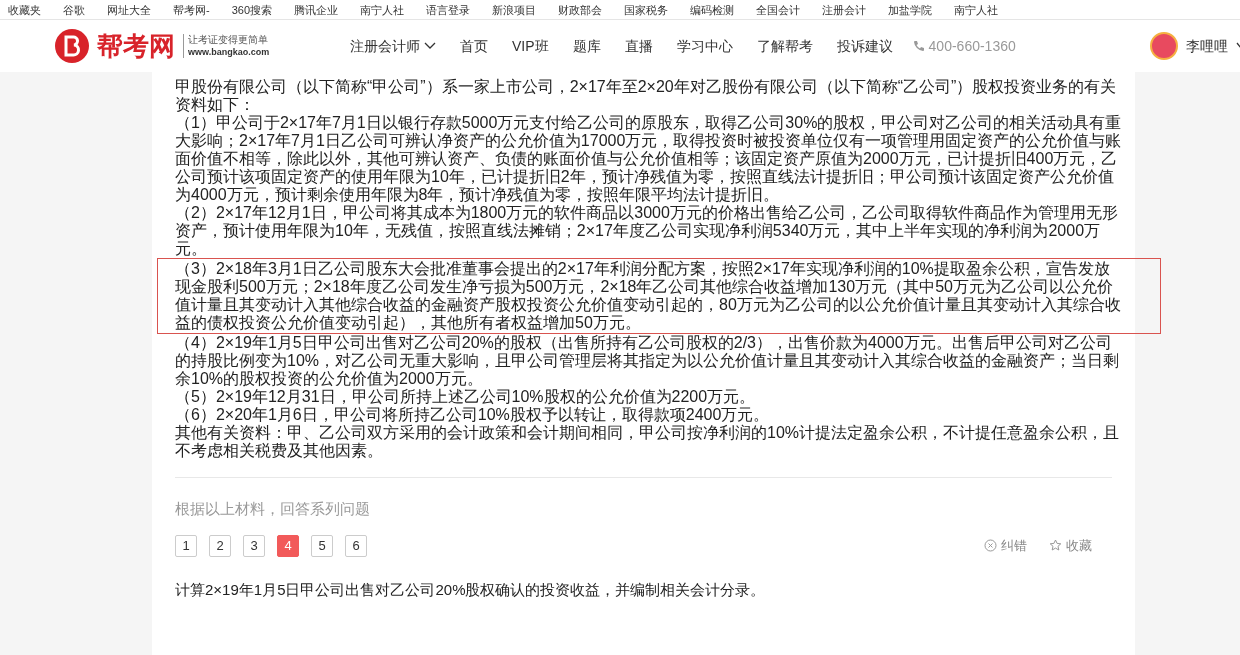 The width and height of the screenshot is (1240, 655). Describe the element at coordinates (514, 9) in the screenshot. I see `bookmark-link: 新浪项目` at that location.